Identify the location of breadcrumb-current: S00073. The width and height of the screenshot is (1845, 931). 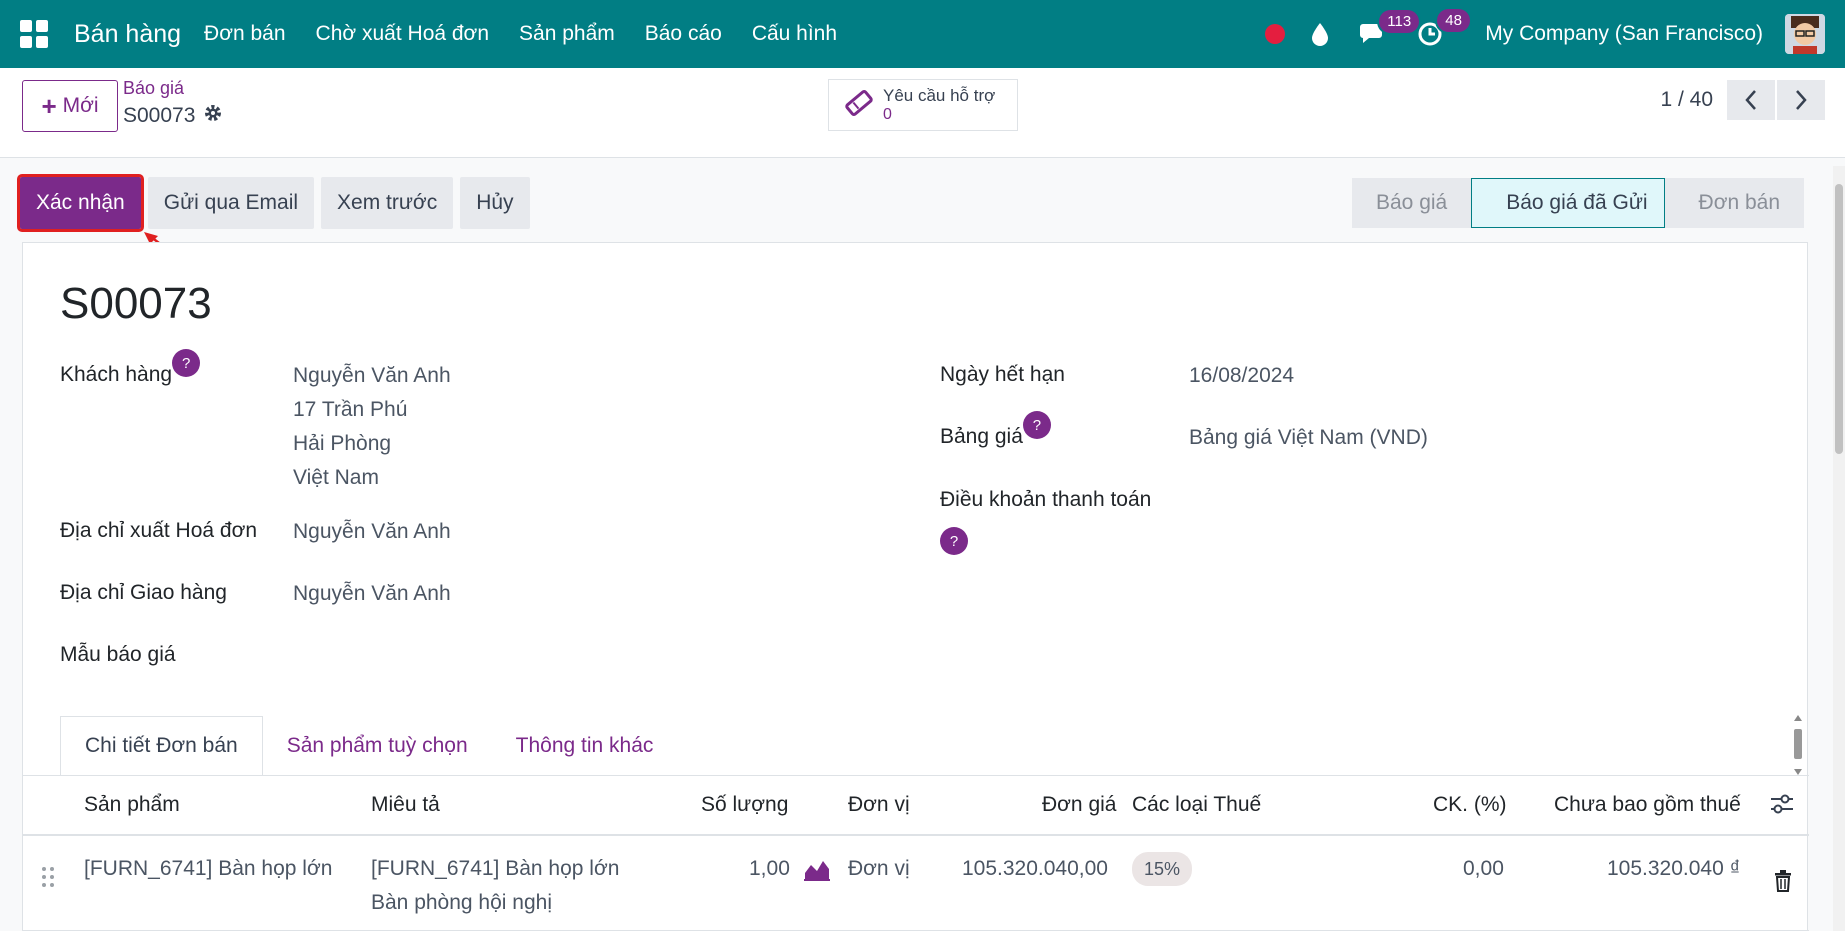
(159, 115).